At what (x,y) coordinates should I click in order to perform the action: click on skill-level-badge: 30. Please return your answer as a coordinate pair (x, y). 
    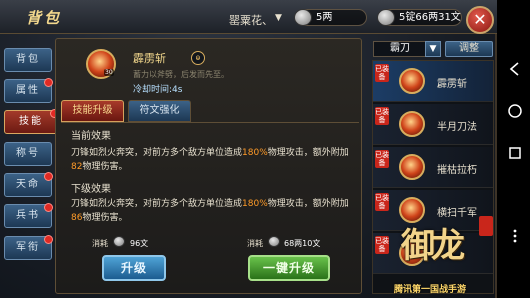
    Looking at the image, I should click on (109, 72).